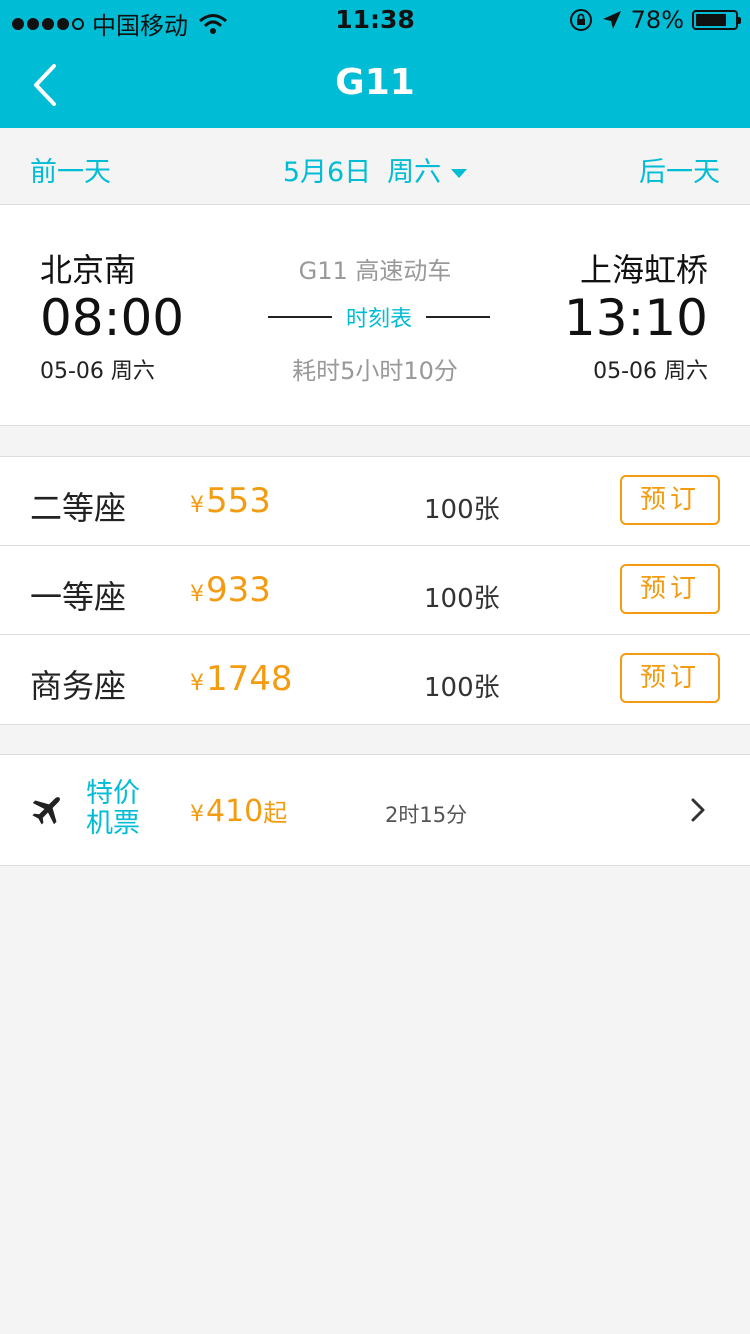 The image size is (750, 1334). I want to click on top-bar: 中国移动 11:38 78% G11, so click(375, 64).